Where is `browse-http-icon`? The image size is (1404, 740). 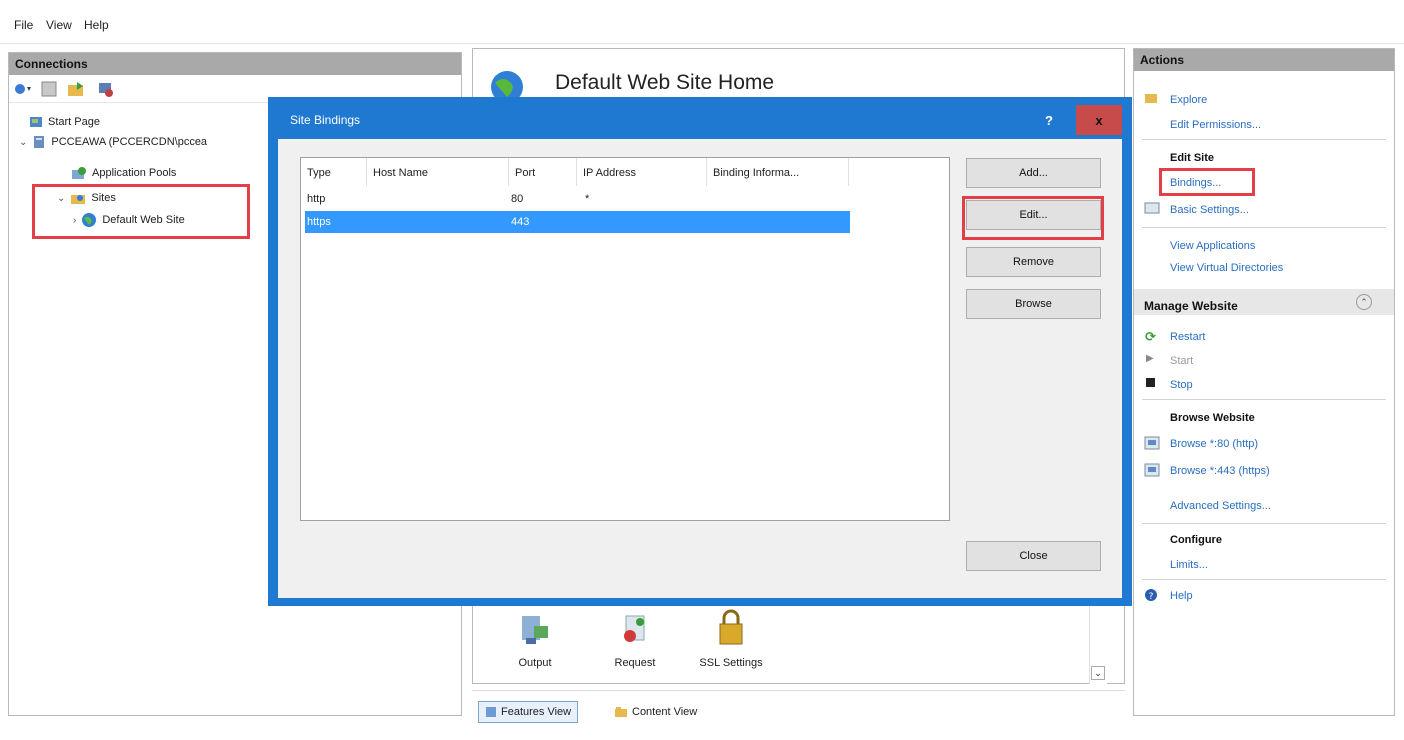 browse-http-icon is located at coordinates (1152, 443).